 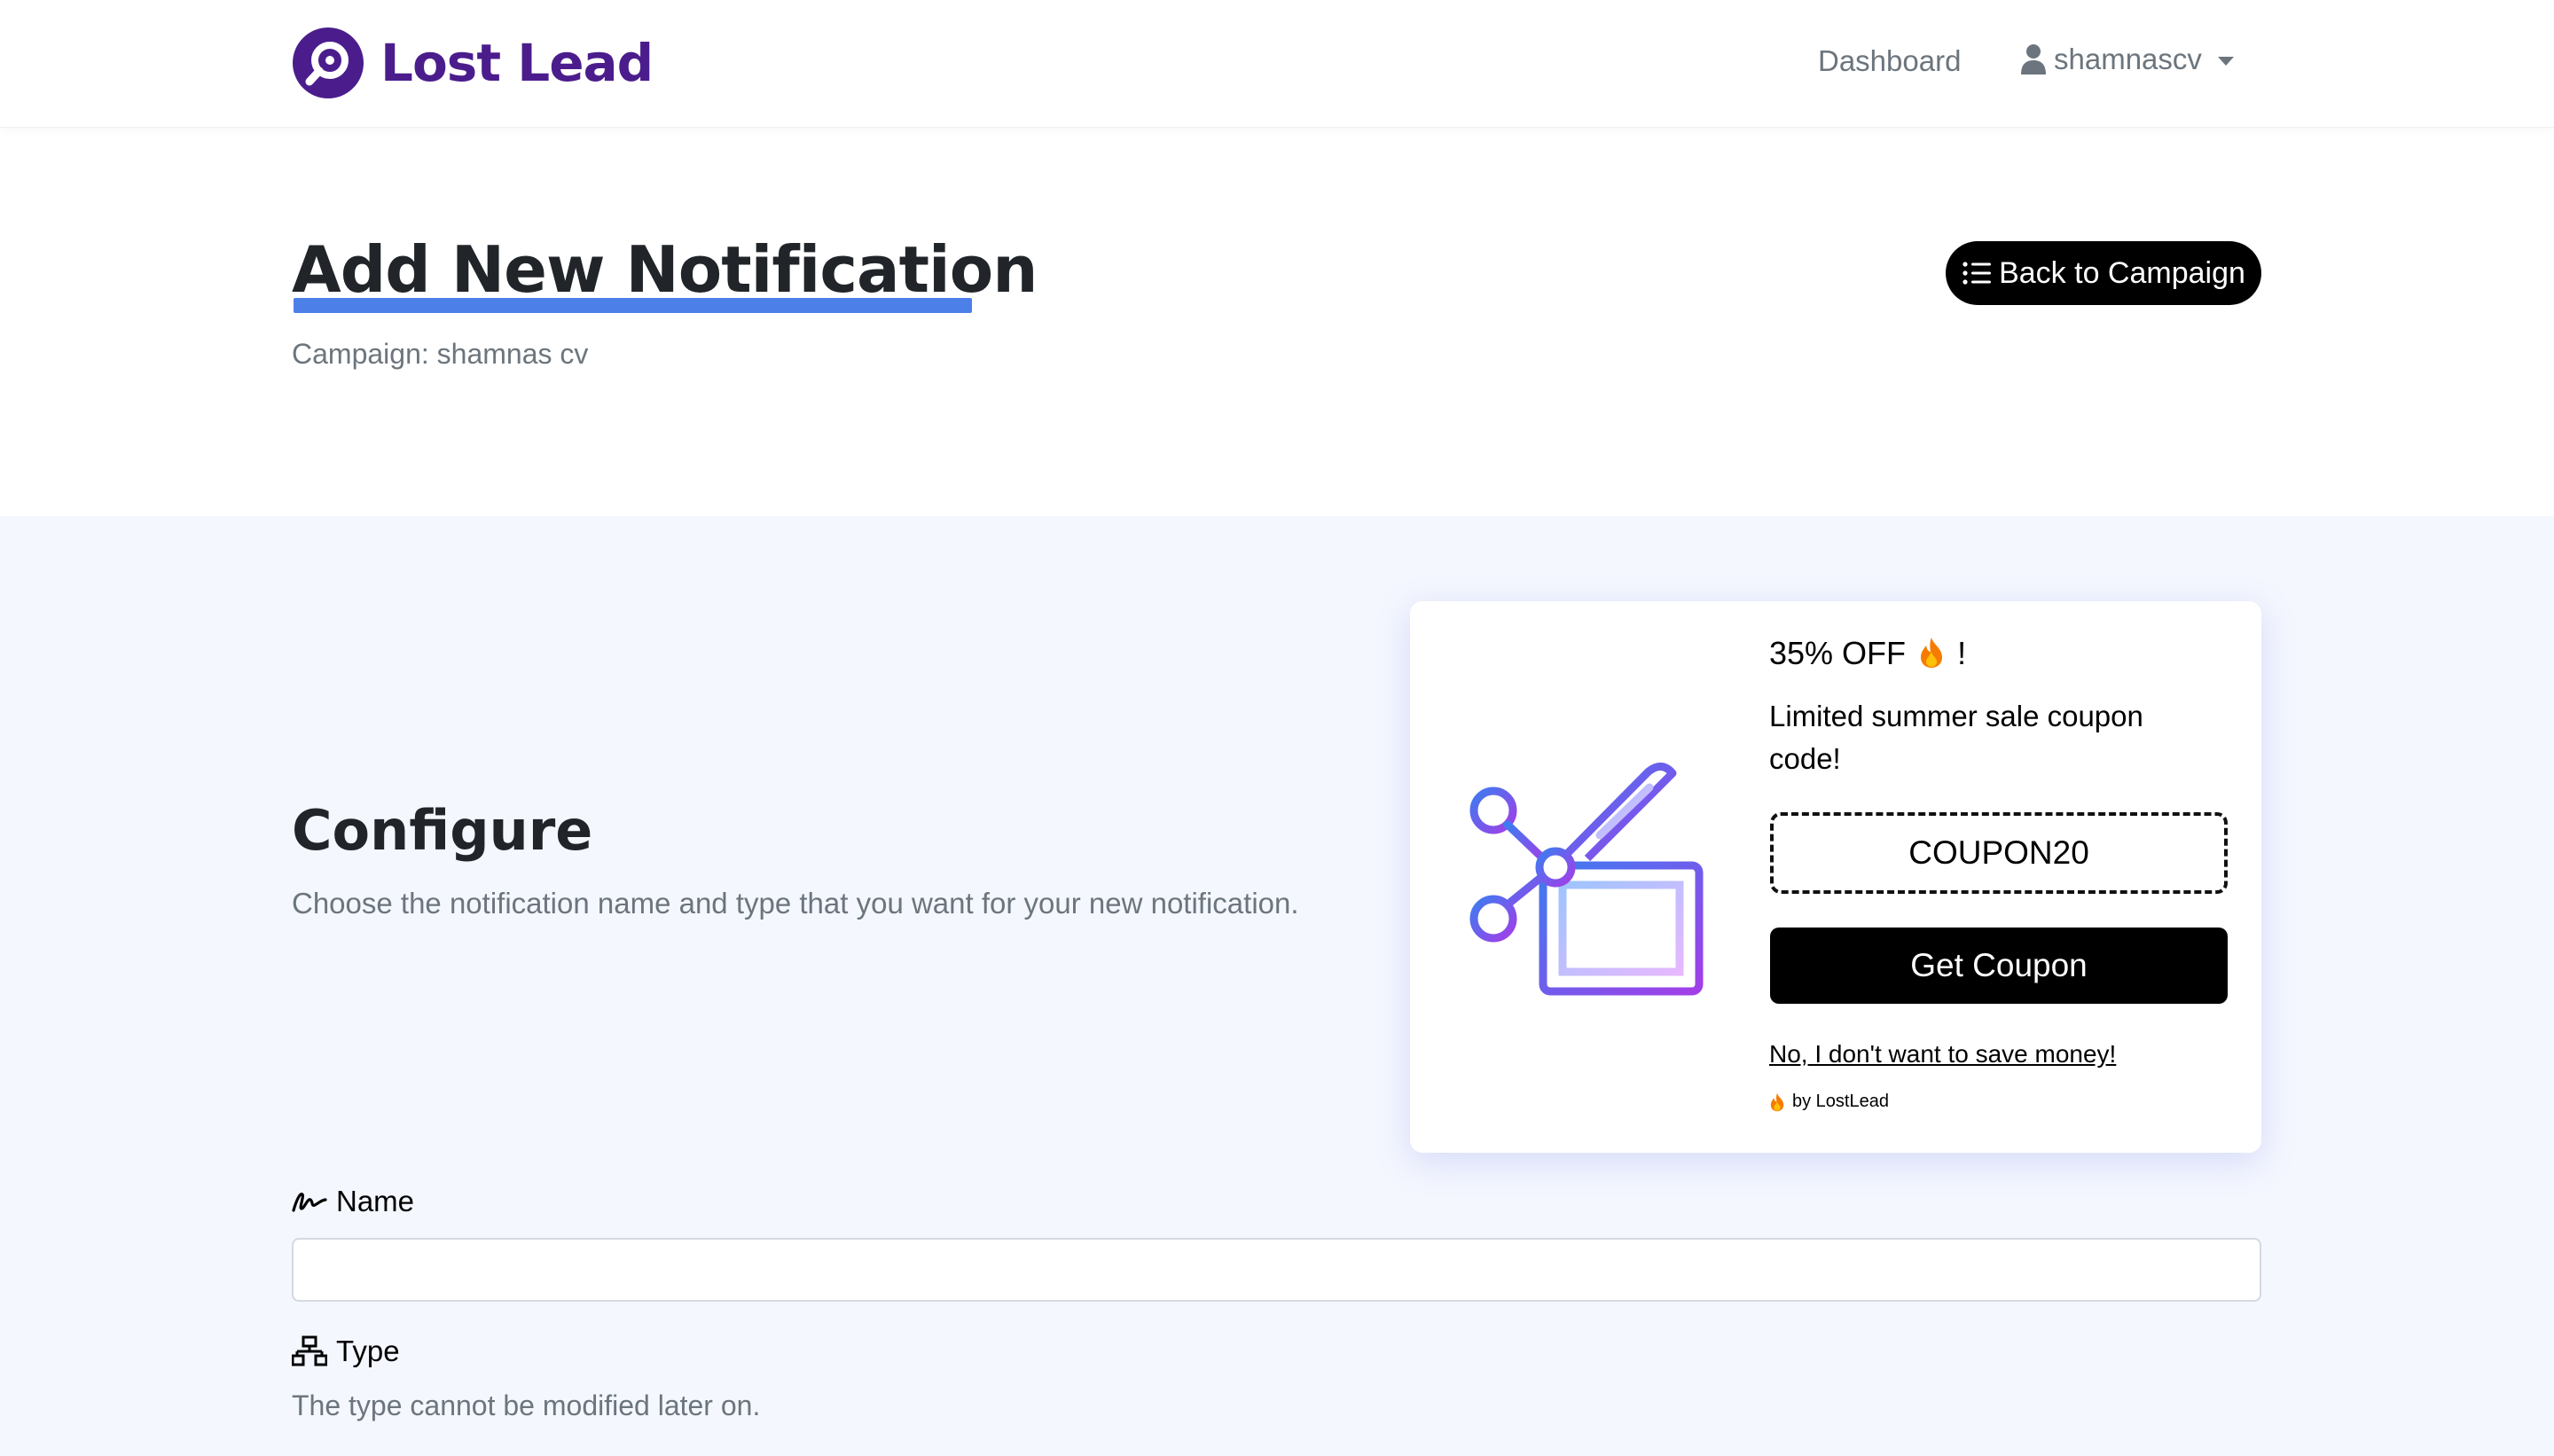 What do you see at coordinates (526, 1405) in the screenshot?
I see `type-help-text: The type cannot be modified later on.` at bounding box center [526, 1405].